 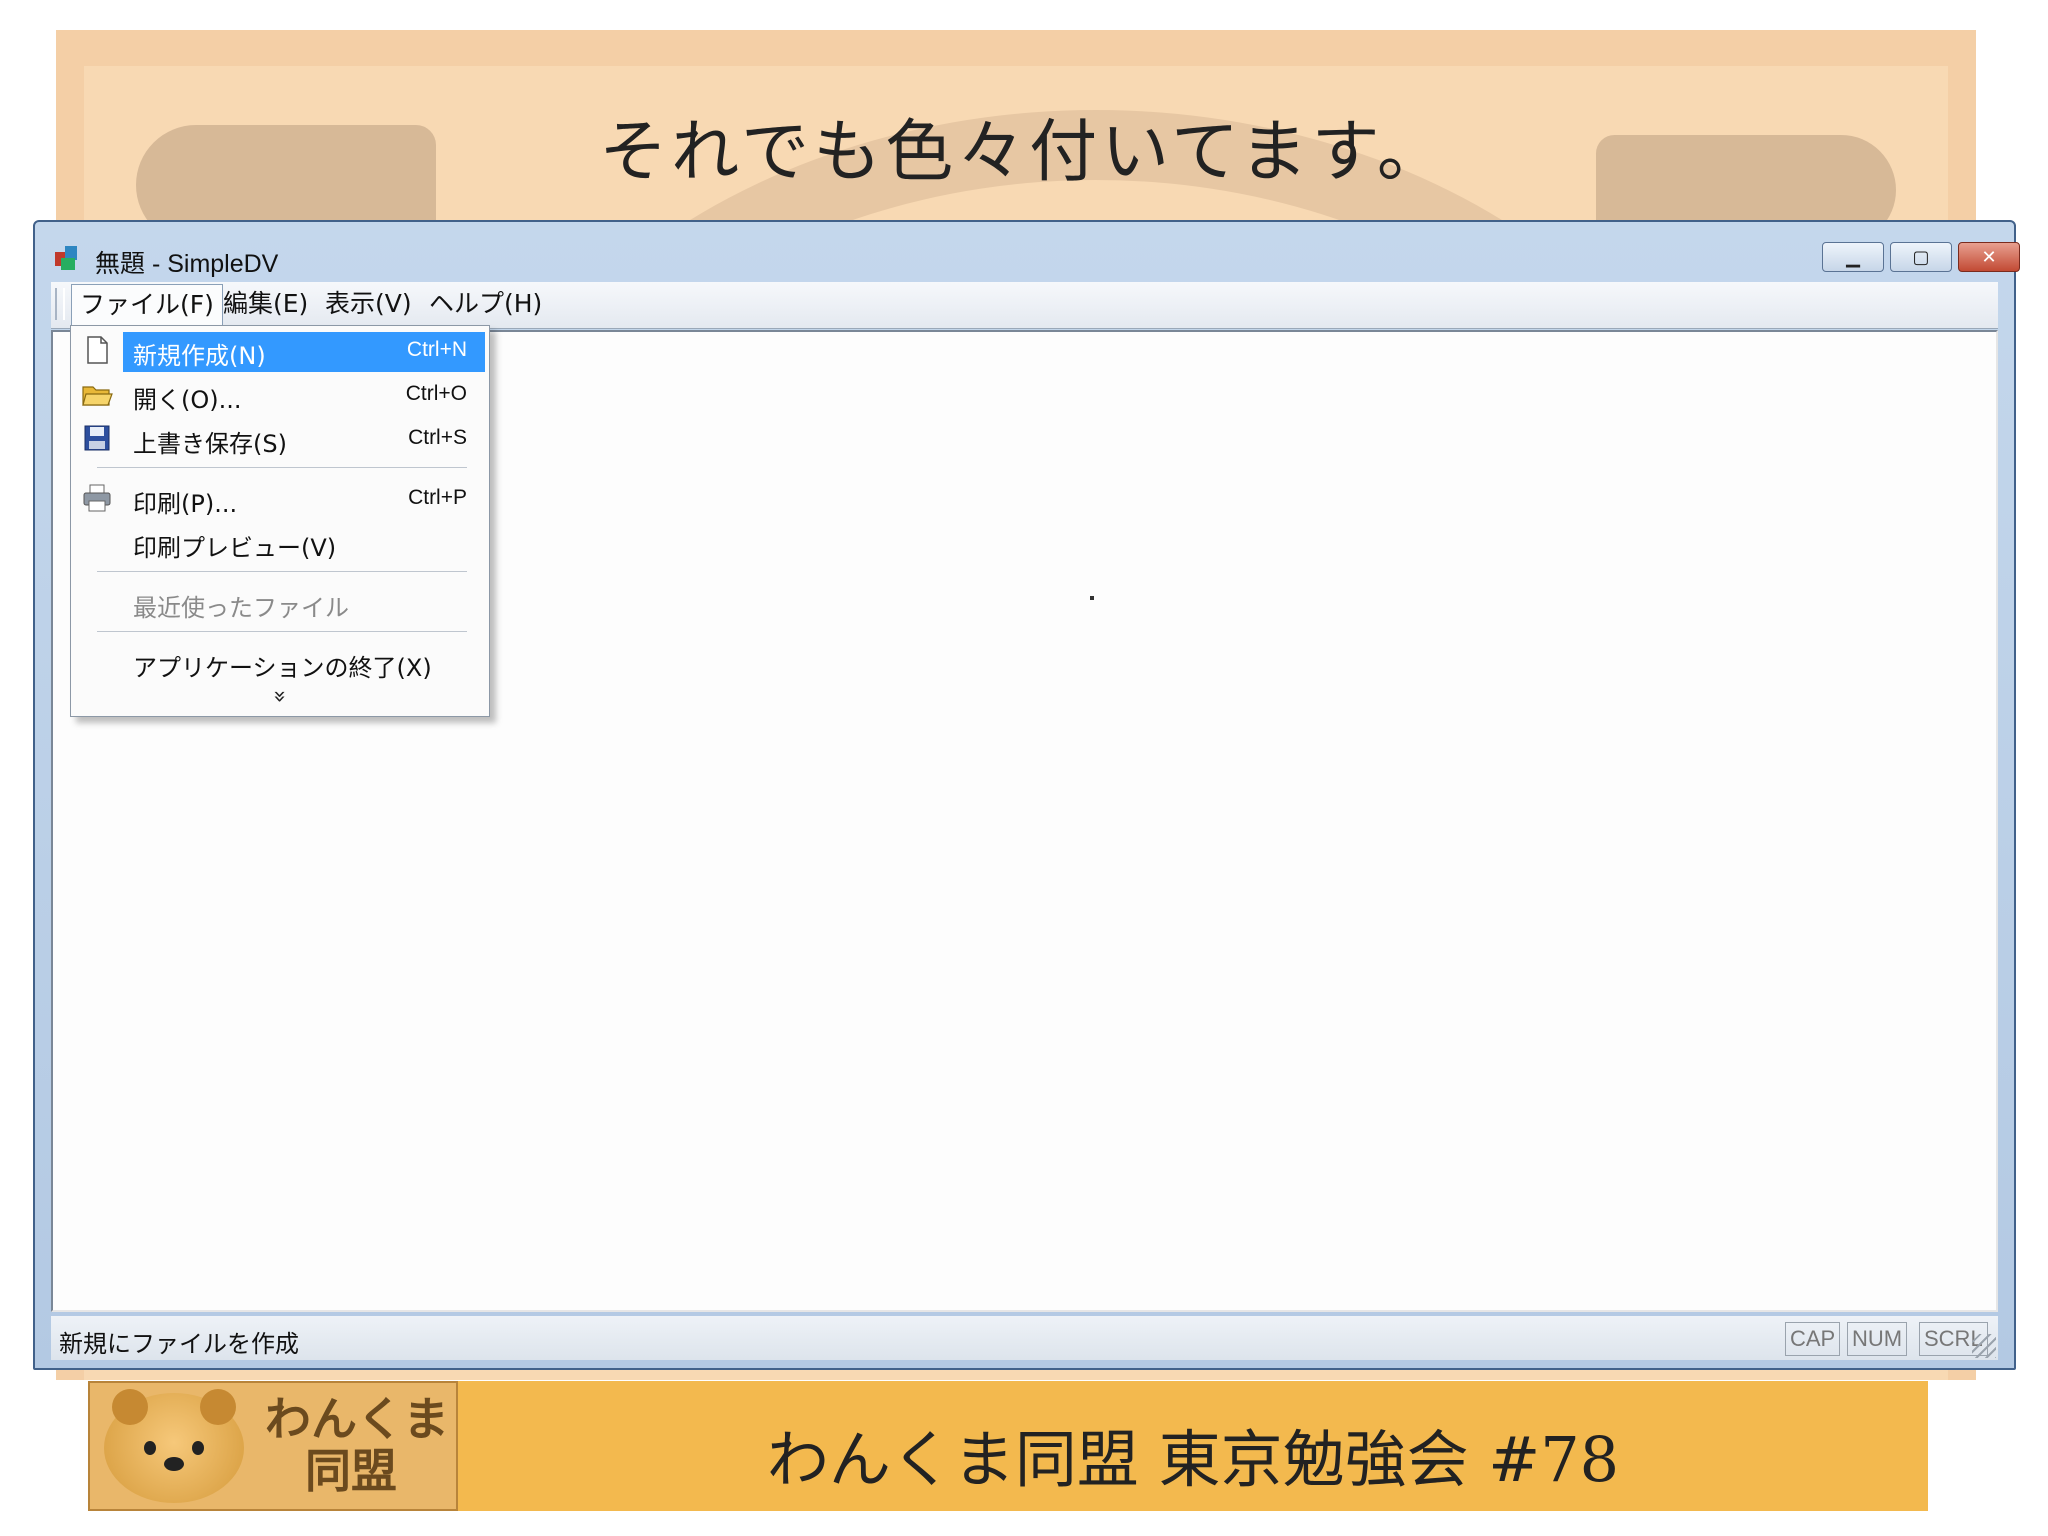 I want to click on close-button: ✕, so click(x=1989, y=257).